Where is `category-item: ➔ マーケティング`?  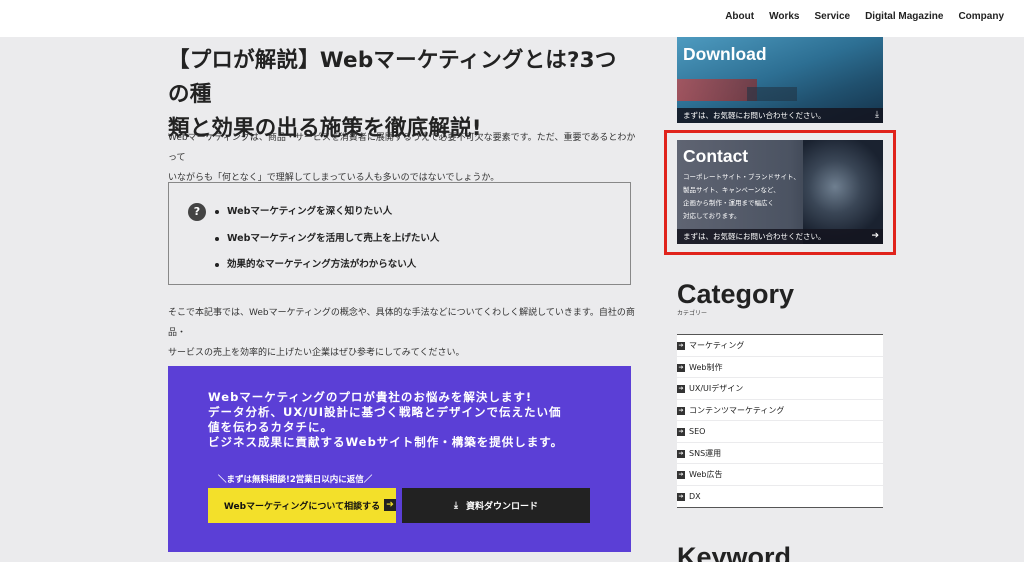
category-item: ➔ マーケティング is located at coordinates (780, 346).